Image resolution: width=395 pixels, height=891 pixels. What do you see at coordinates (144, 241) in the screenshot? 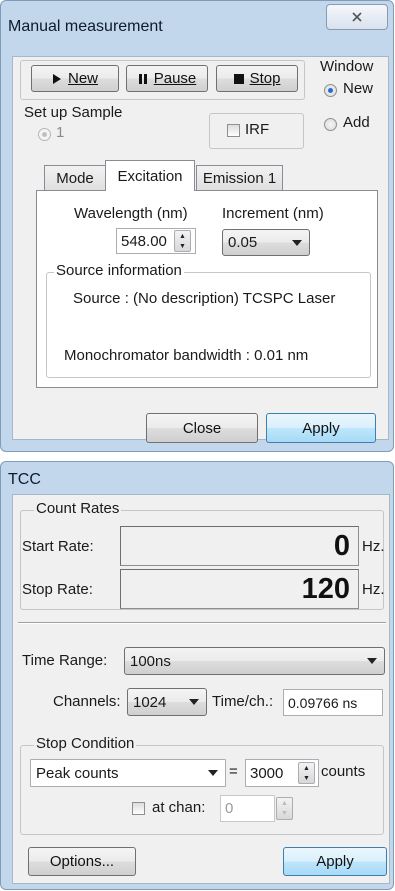
I see `wavelength-value: 548.00` at bounding box center [144, 241].